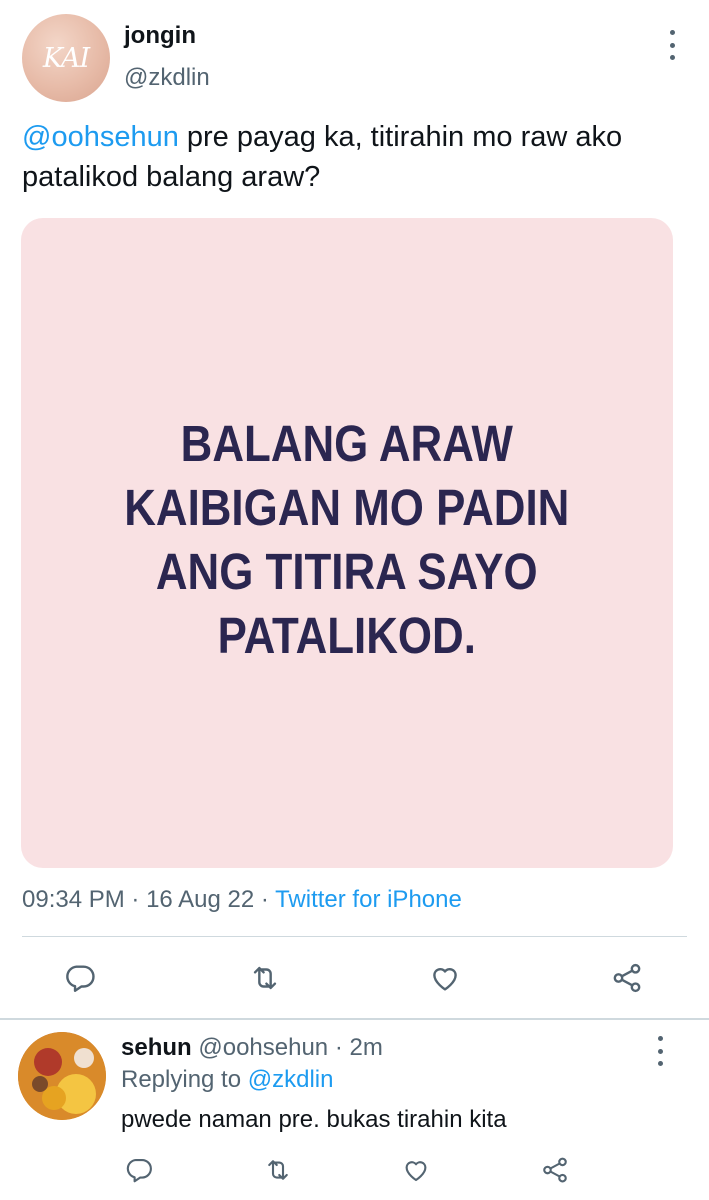 This screenshot has width=709, height=1200. I want to click on reply-time: 2m, so click(365, 1047).